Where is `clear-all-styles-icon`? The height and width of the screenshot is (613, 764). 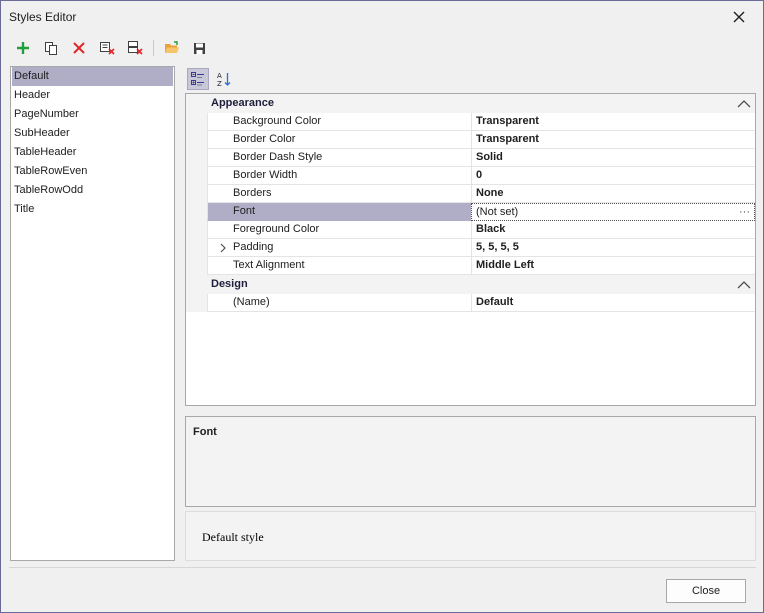
clear-all-styles-icon is located at coordinates (135, 48).